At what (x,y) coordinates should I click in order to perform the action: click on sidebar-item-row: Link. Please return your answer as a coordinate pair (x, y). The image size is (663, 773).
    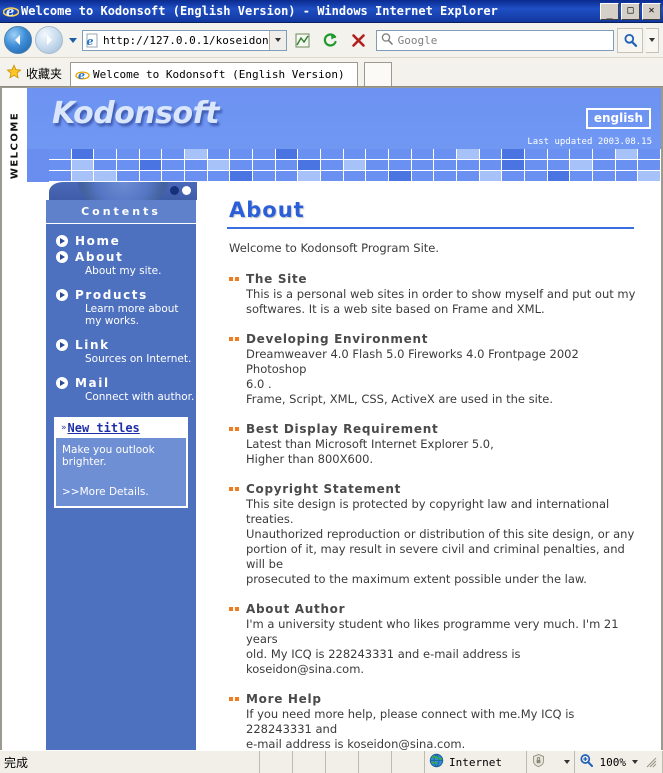
    Looking at the image, I should click on (126, 345).